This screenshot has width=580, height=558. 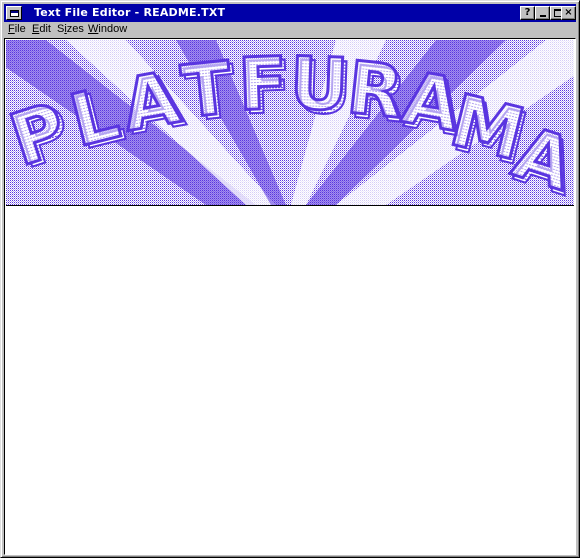 What do you see at coordinates (290, 13) in the screenshot?
I see `title-bar: Text File Editor - README.TXT ? ×` at bounding box center [290, 13].